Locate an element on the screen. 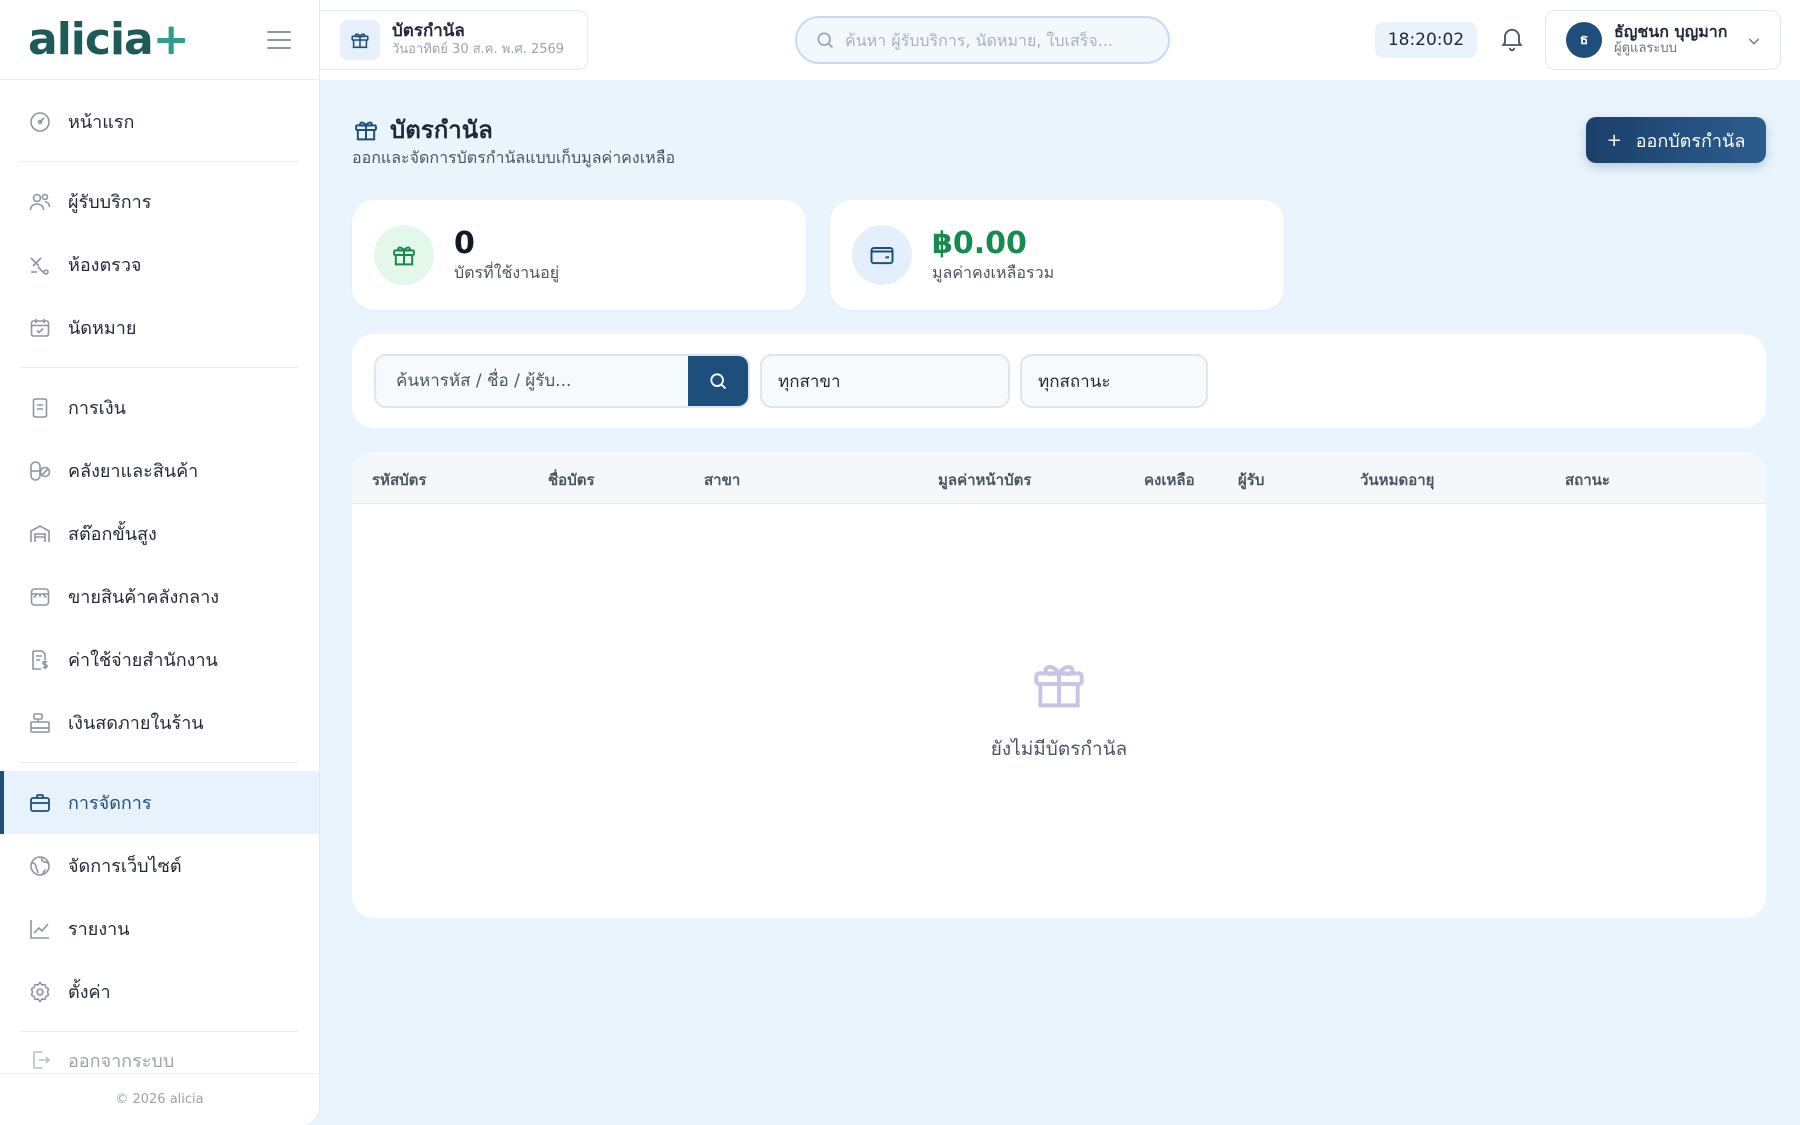  sidebar-item-label: การเงิน is located at coordinates (97, 408).